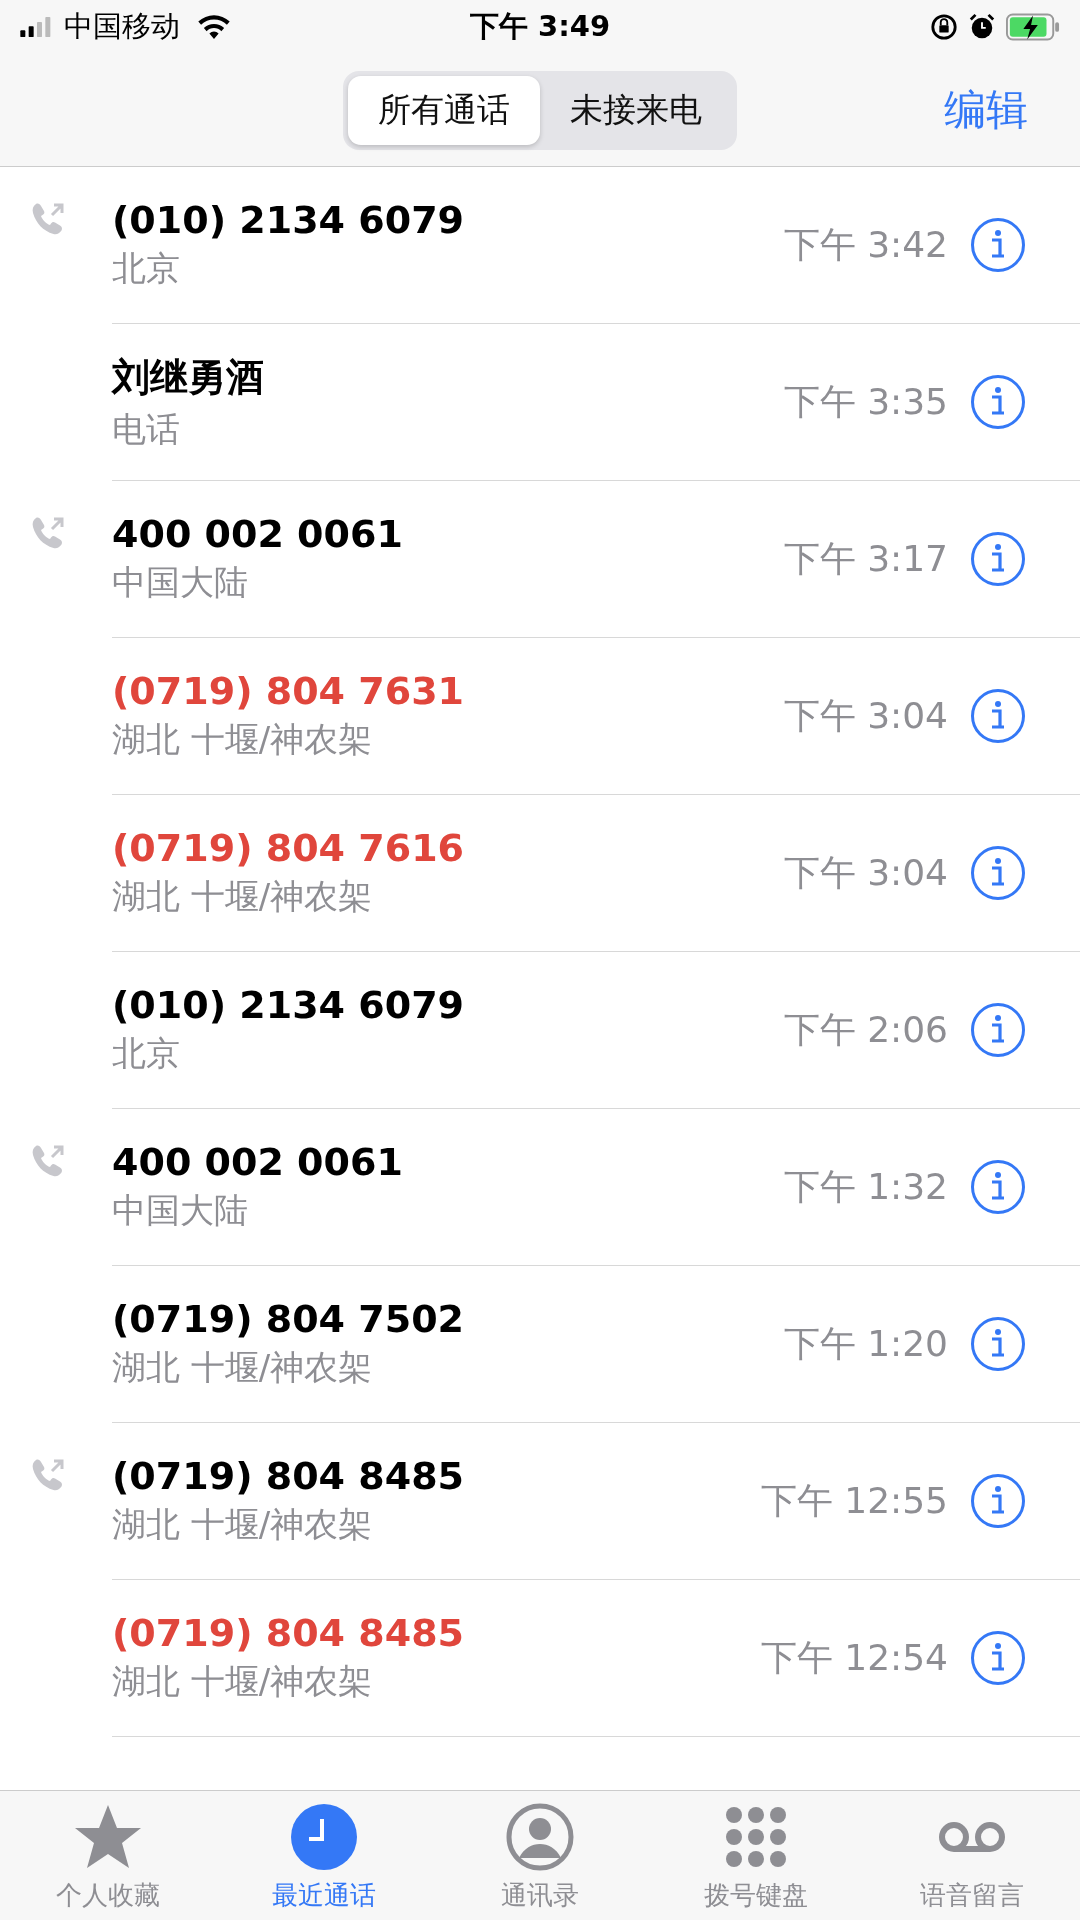  What do you see at coordinates (122, 26) in the screenshot?
I see `carrier-name: 中国移动` at bounding box center [122, 26].